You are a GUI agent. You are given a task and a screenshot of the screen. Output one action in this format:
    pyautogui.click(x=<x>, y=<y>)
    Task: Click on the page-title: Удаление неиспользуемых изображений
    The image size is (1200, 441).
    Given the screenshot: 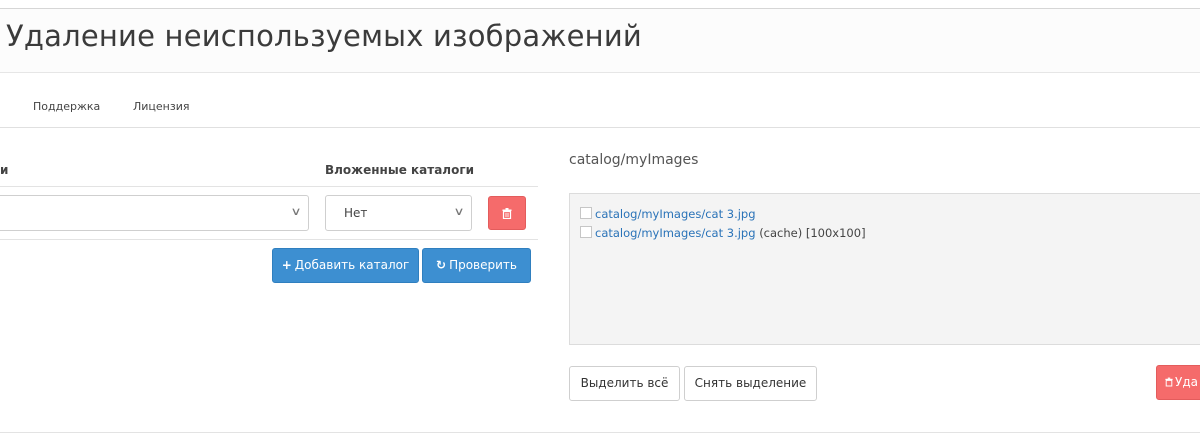 What is the action you would take?
    pyautogui.click(x=324, y=36)
    